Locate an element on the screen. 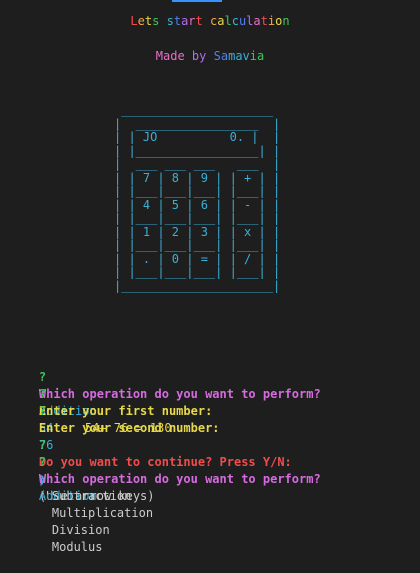  title-char: i is located at coordinates (271, 21).